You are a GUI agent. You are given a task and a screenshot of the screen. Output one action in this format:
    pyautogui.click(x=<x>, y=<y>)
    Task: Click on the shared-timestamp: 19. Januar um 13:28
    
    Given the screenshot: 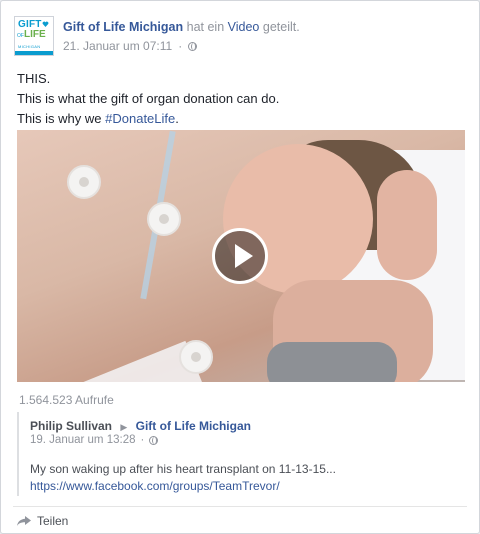 What is the action you would take?
    pyautogui.click(x=83, y=440)
    